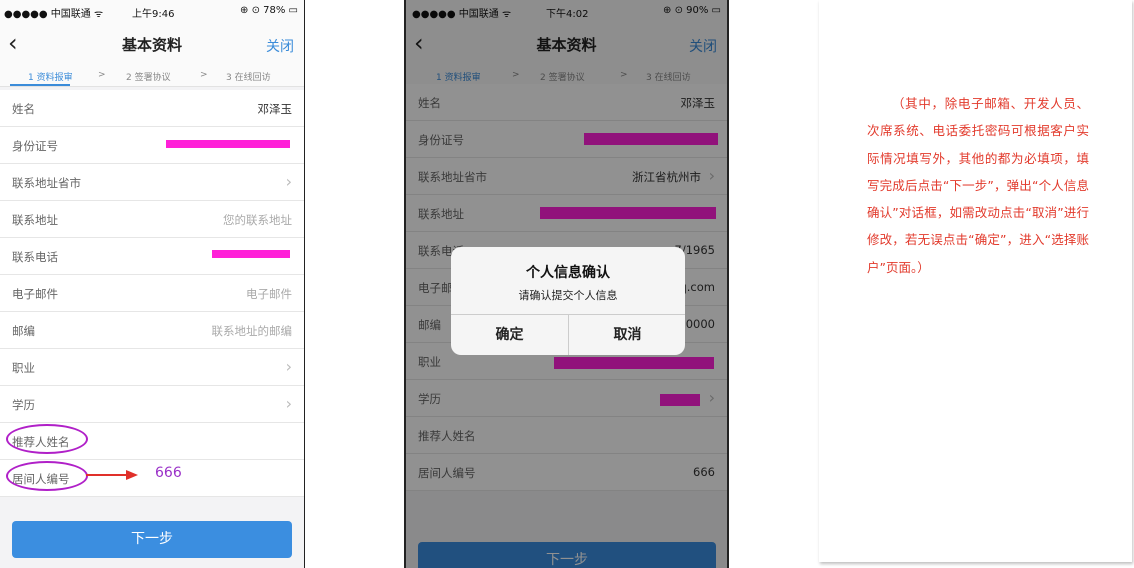 The height and width of the screenshot is (568, 1134). What do you see at coordinates (23, 331) in the screenshot?
I see `field-label: 邮编` at bounding box center [23, 331].